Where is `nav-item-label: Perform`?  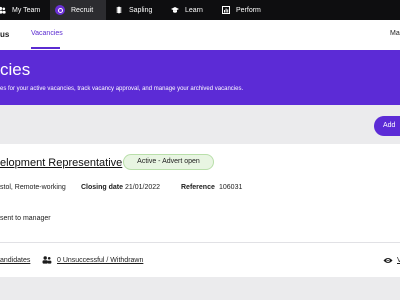
nav-item-label: Perform is located at coordinates (248, 10).